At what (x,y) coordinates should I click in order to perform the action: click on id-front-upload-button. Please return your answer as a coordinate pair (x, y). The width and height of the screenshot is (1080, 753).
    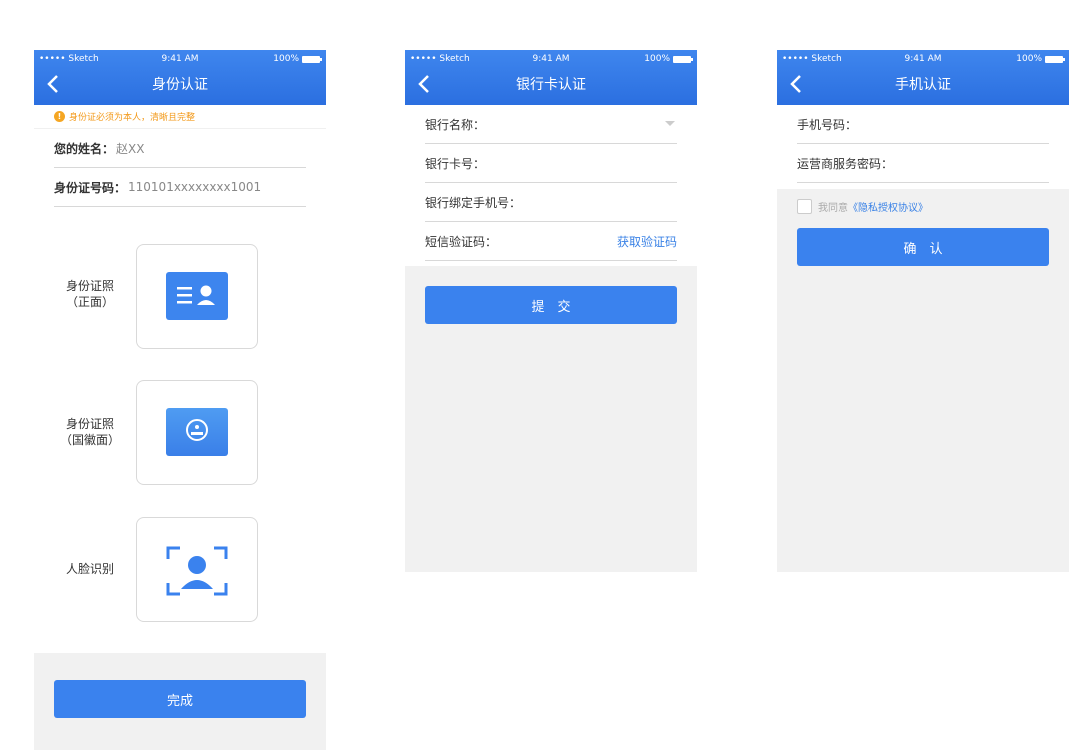
    Looking at the image, I should click on (197, 296).